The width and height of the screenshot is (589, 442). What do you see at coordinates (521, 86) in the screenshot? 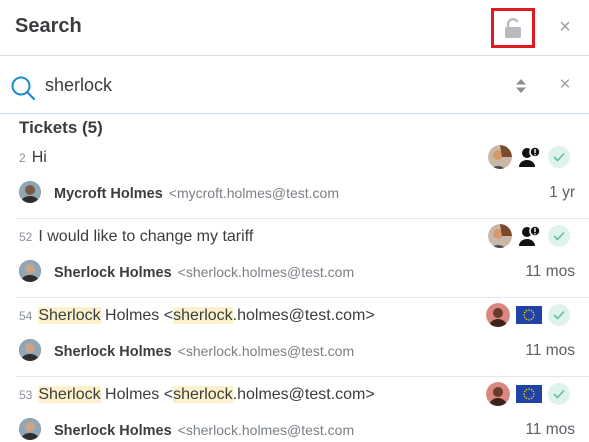
I see `sort-icon` at bounding box center [521, 86].